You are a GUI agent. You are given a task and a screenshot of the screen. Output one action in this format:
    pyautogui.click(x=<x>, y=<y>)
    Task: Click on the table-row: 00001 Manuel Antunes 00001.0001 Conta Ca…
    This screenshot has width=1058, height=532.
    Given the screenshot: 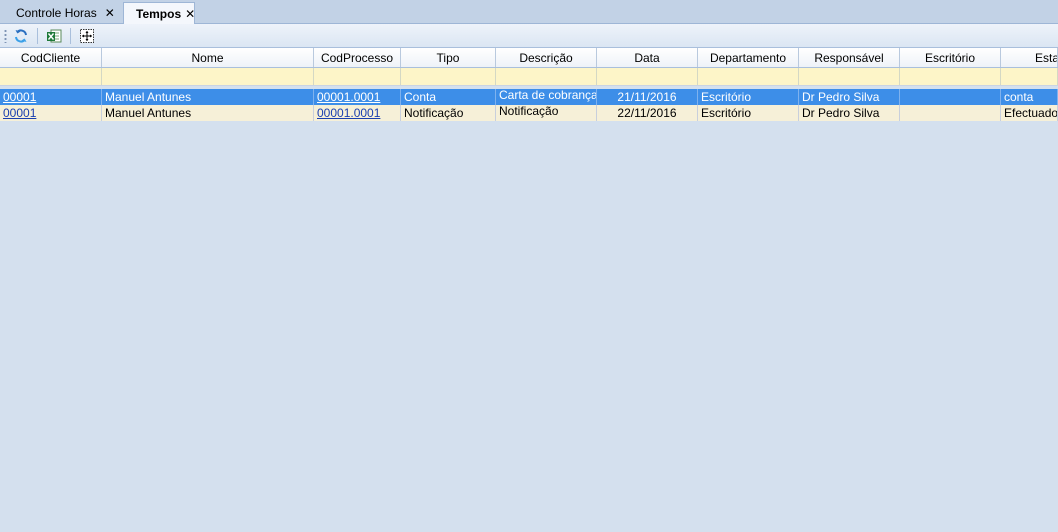 What is the action you would take?
    pyautogui.click(x=529, y=97)
    